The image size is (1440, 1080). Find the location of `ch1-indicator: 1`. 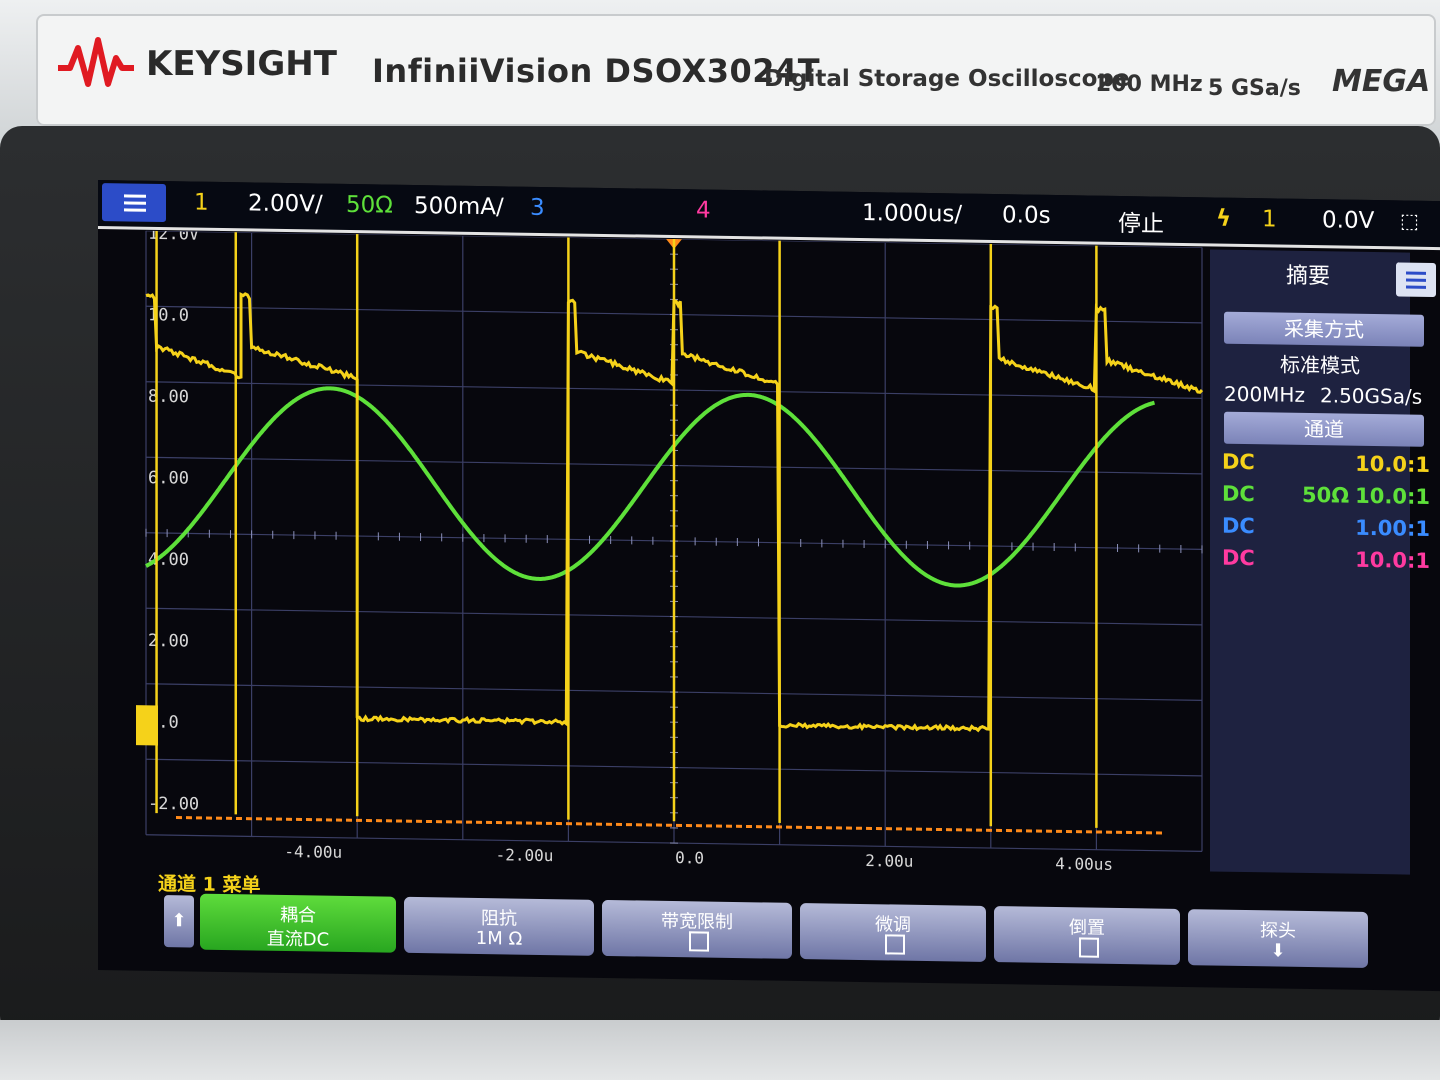

ch1-indicator: 1 is located at coordinates (201, 203).